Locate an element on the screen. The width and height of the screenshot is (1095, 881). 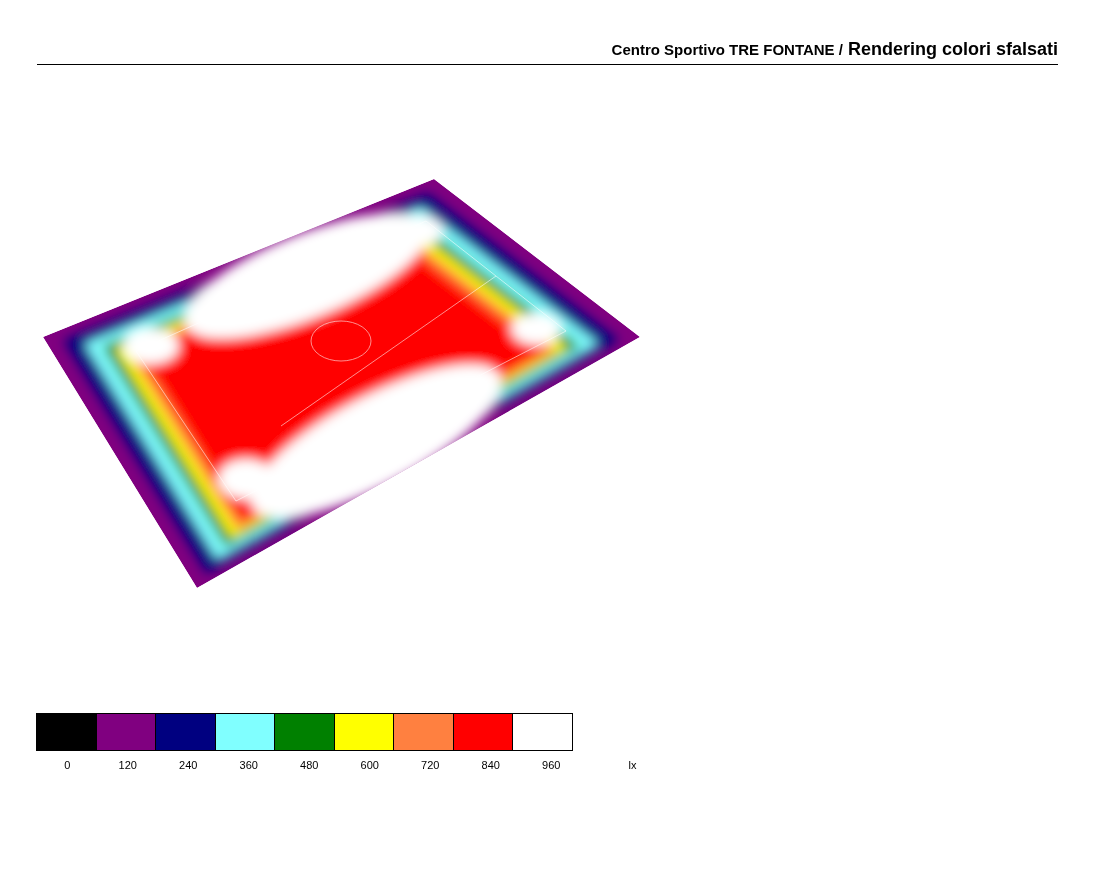
legend-value: 120 is located at coordinates (127, 765).